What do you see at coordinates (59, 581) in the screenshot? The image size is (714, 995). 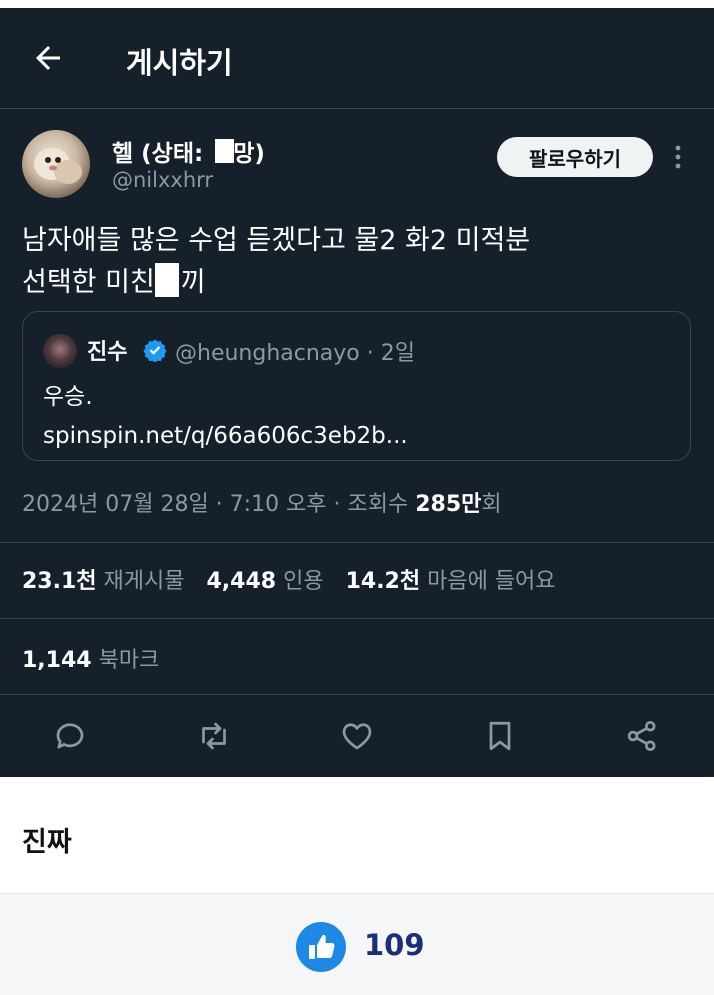 I see `retweet-count: 23.1천` at bounding box center [59, 581].